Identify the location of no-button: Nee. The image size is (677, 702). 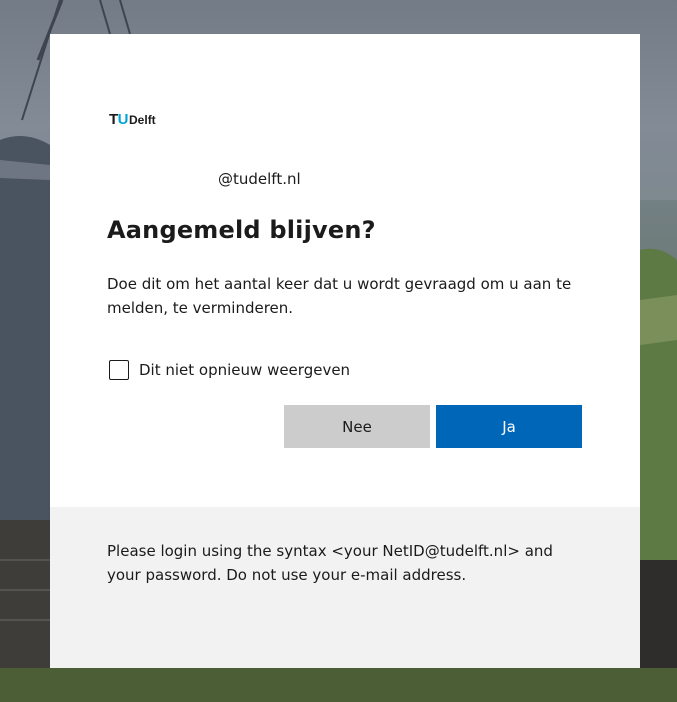
(357, 426).